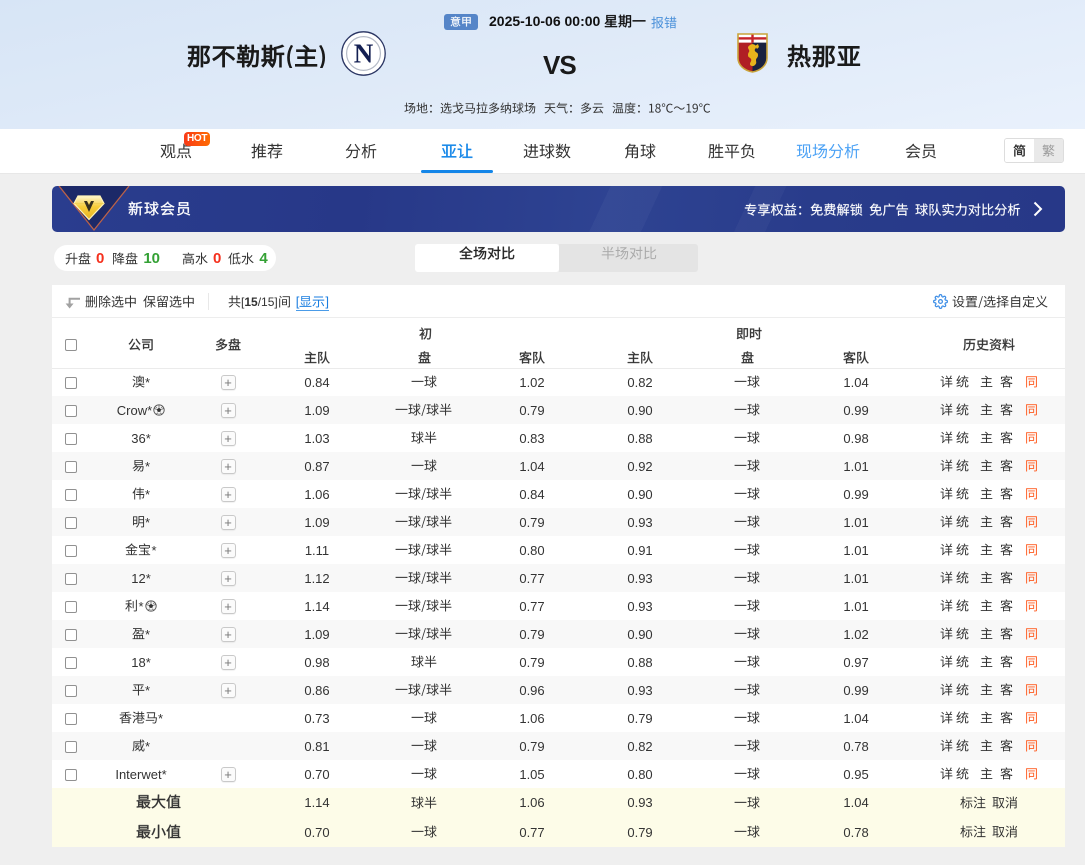 The image size is (1085, 865). I want to click on svg-text: N, so click(364, 54).